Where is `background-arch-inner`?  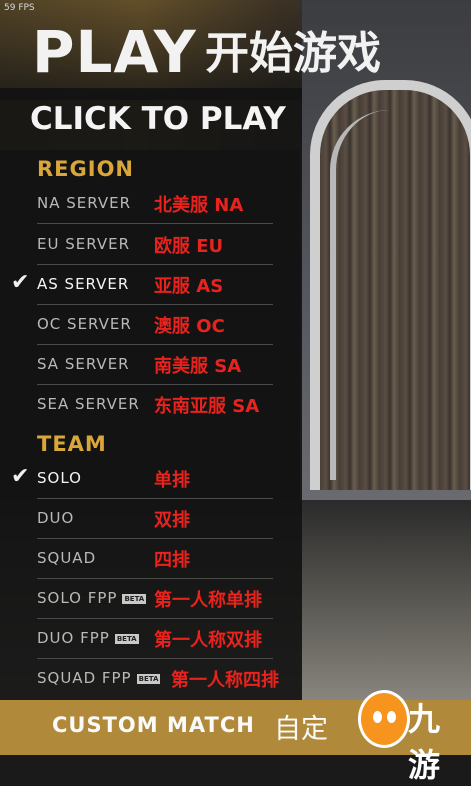
background-arch-inner is located at coordinates (390, 295).